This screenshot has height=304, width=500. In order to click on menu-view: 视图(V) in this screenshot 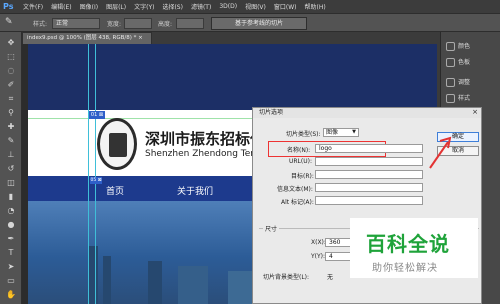, I will do `click(255, 6)`.